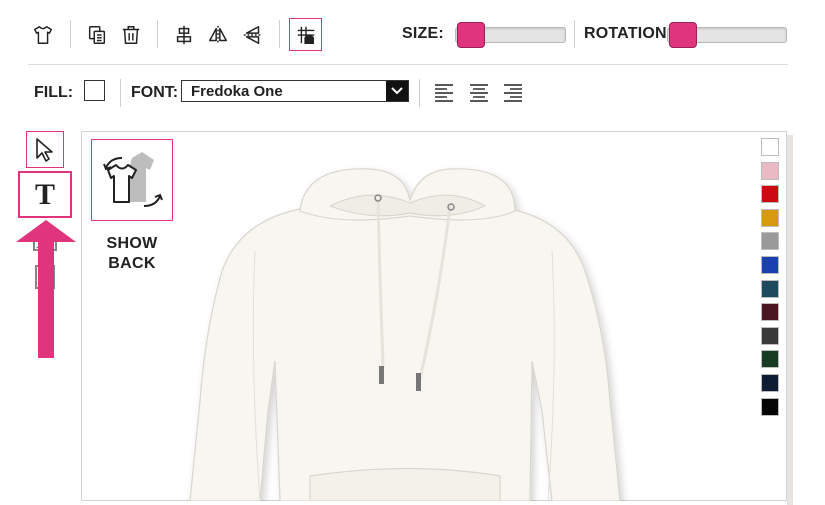  I want to click on align-center-text-icon, so click(479, 92).